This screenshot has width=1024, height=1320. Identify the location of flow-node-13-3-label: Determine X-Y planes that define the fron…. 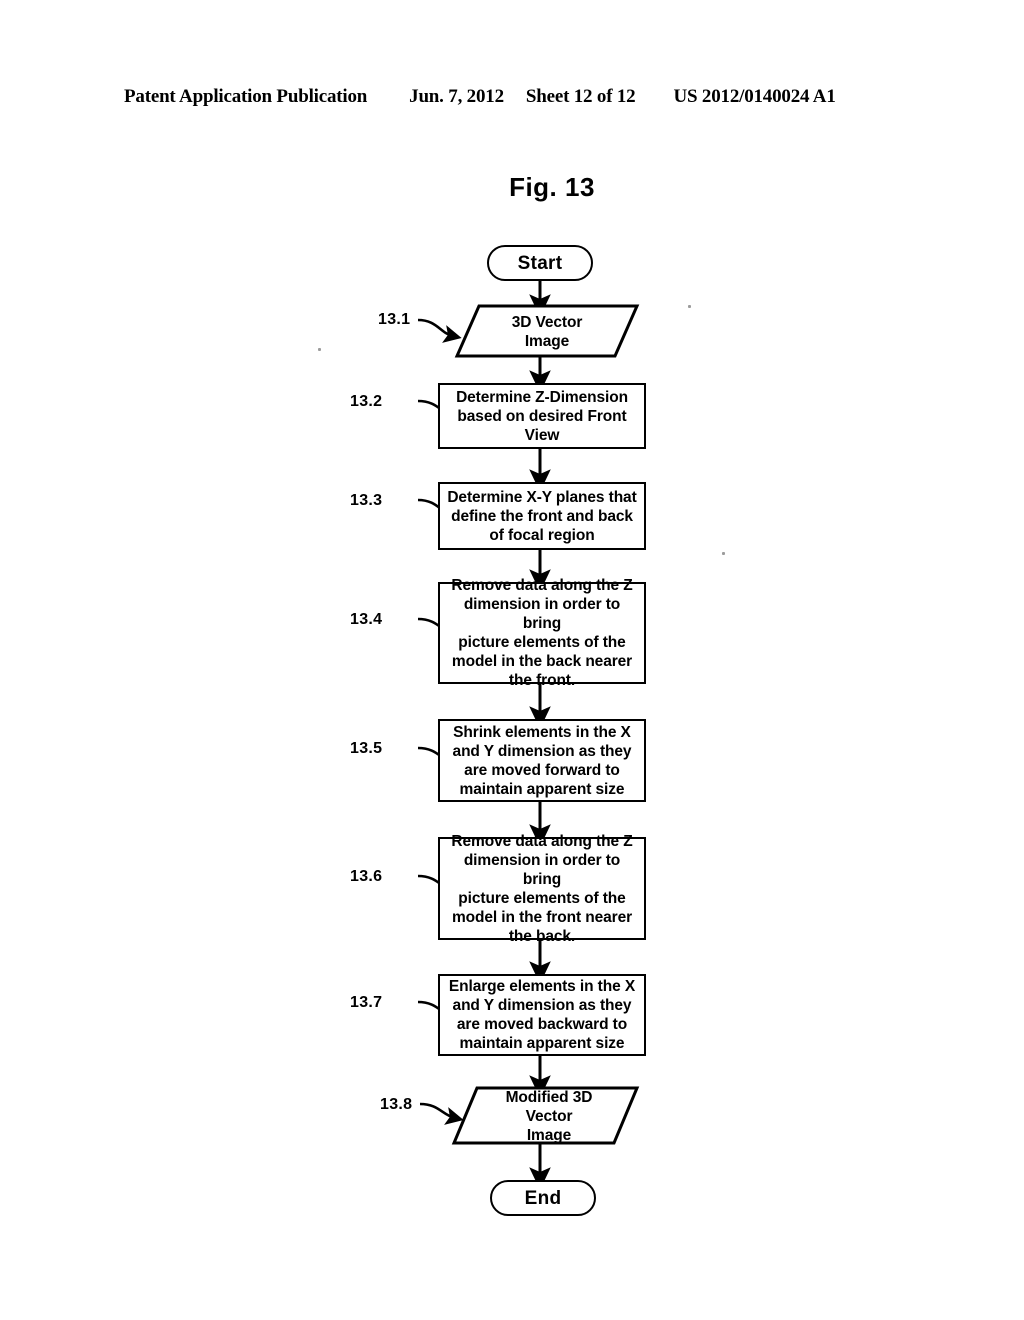
(542, 516).